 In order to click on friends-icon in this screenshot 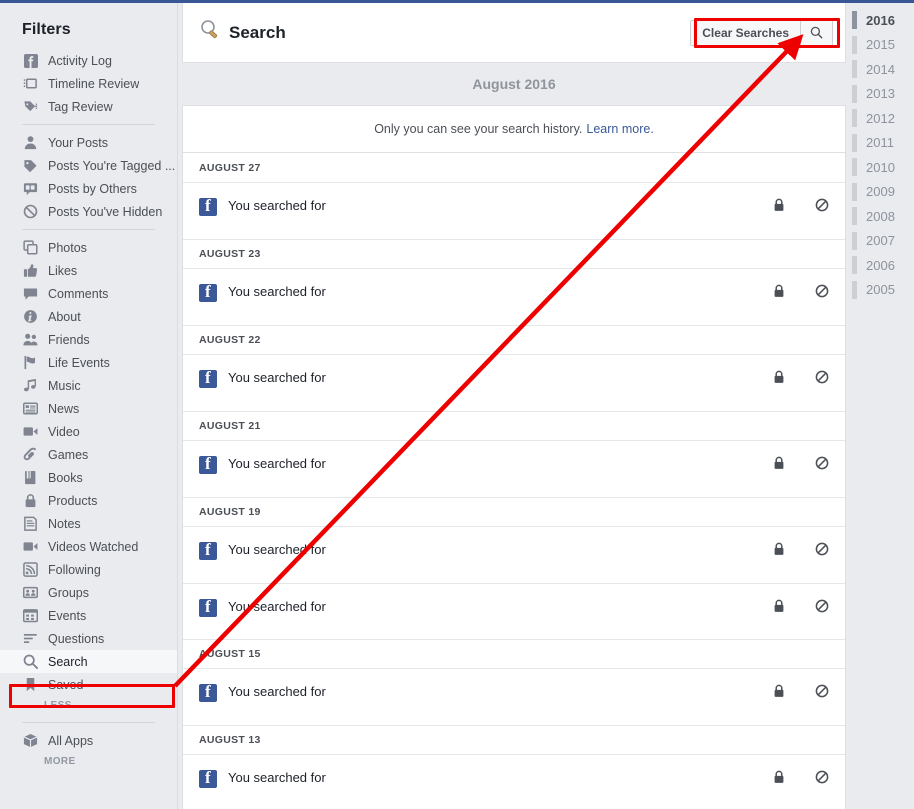, I will do `click(30, 339)`.